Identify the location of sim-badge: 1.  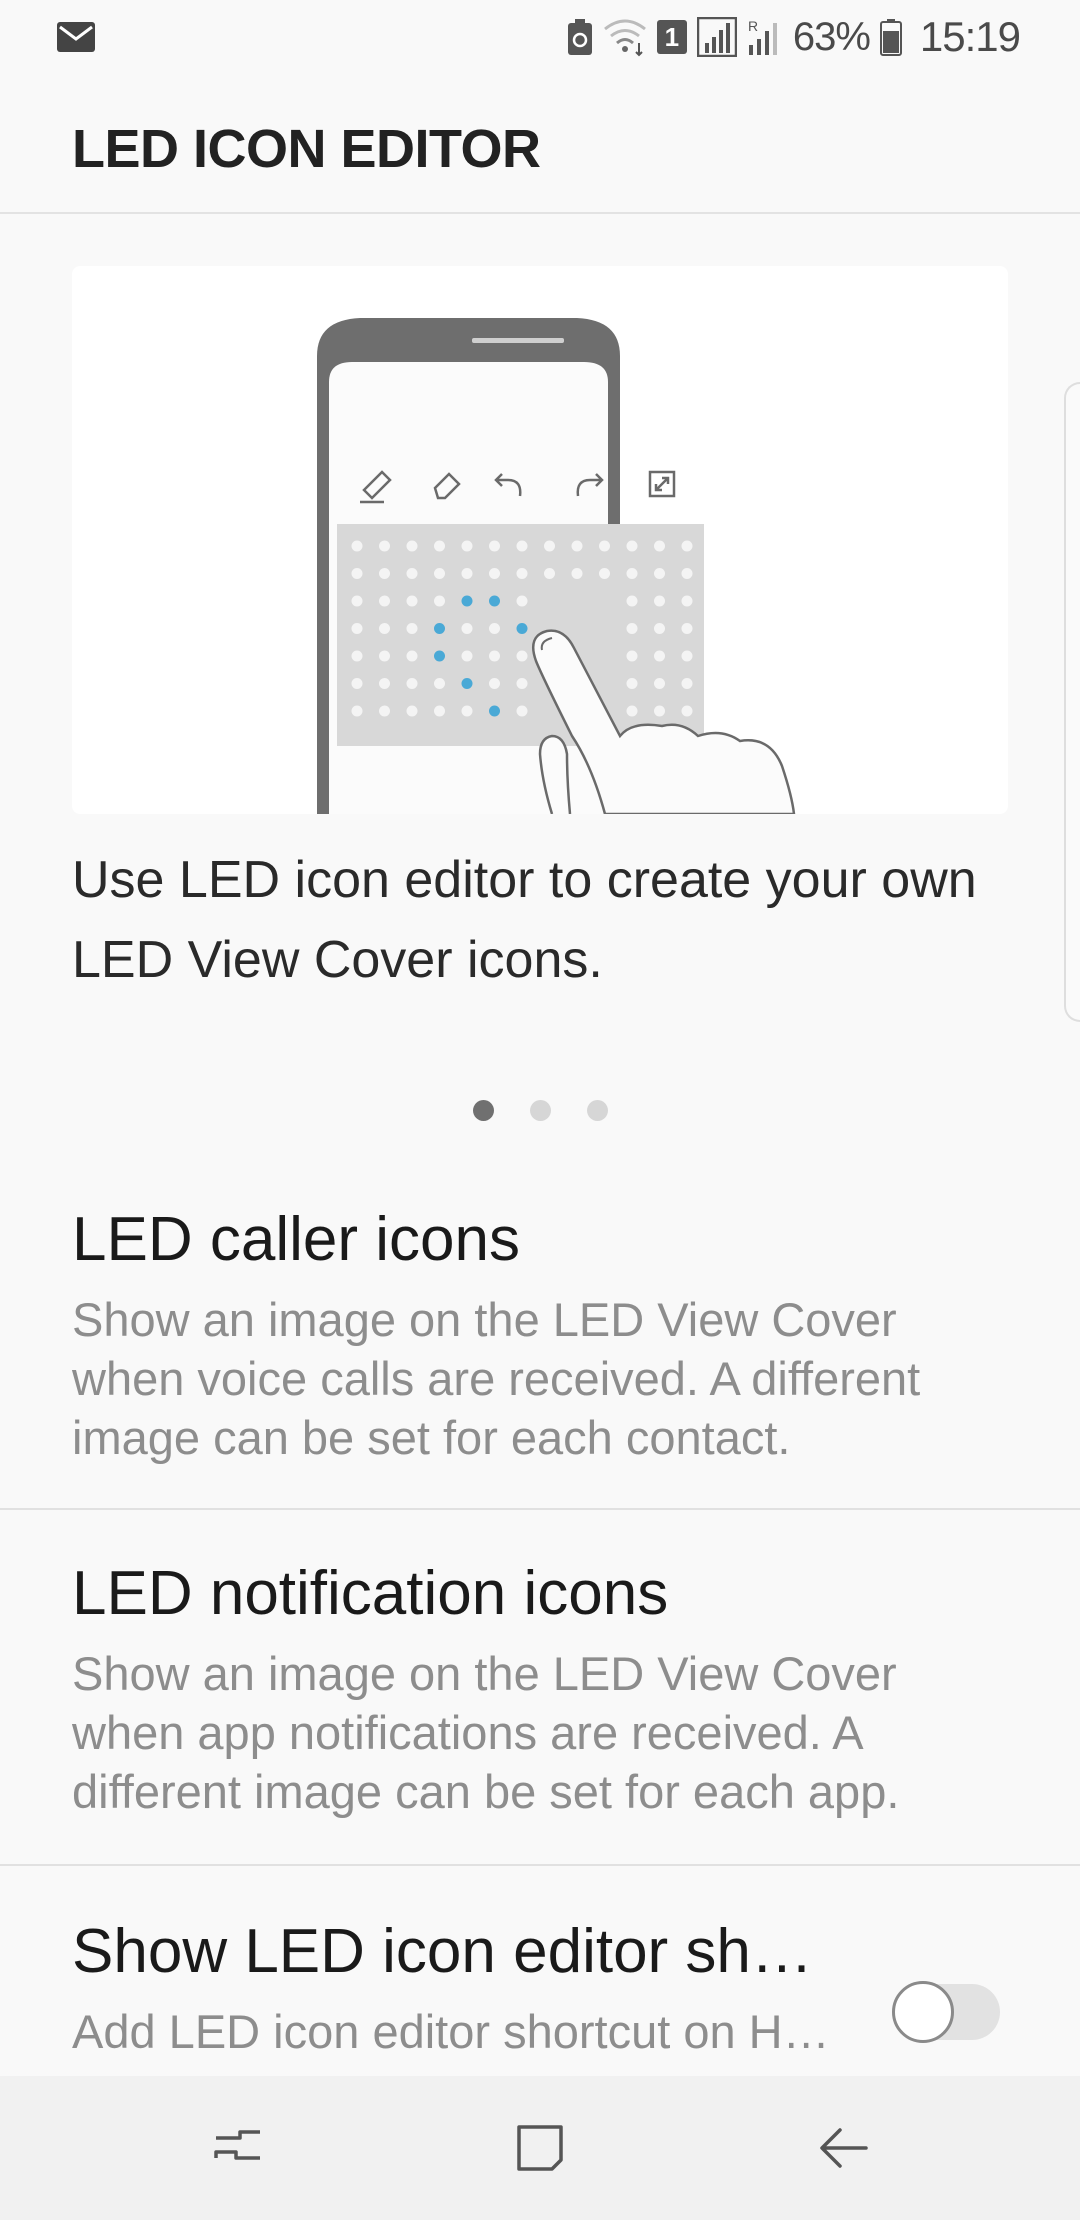
(671, 37).